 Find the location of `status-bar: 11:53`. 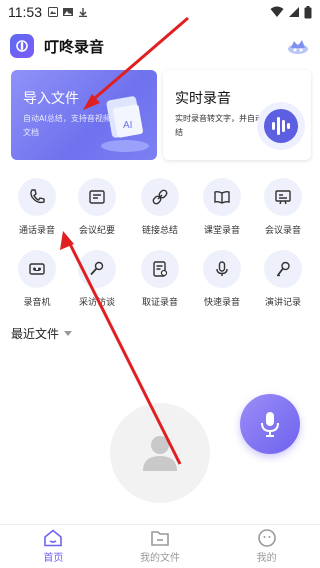

status-bar: 11:53 is located at coordinates (160, 12).